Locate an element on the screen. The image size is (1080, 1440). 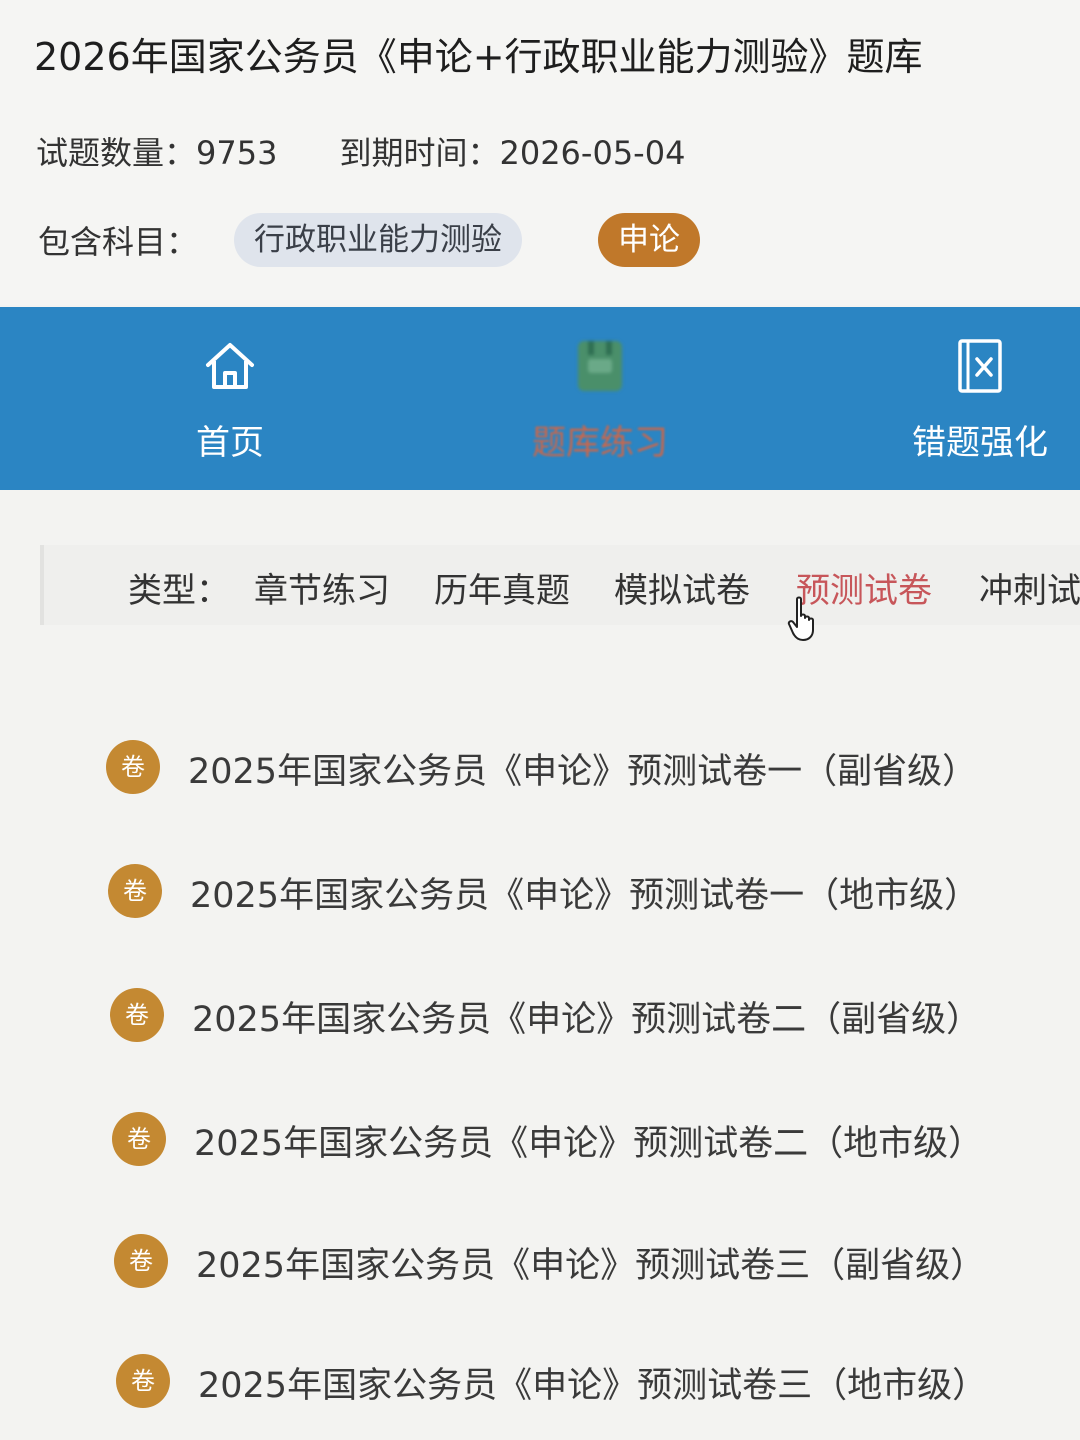
book-icon is located at coordinates (600, 366).